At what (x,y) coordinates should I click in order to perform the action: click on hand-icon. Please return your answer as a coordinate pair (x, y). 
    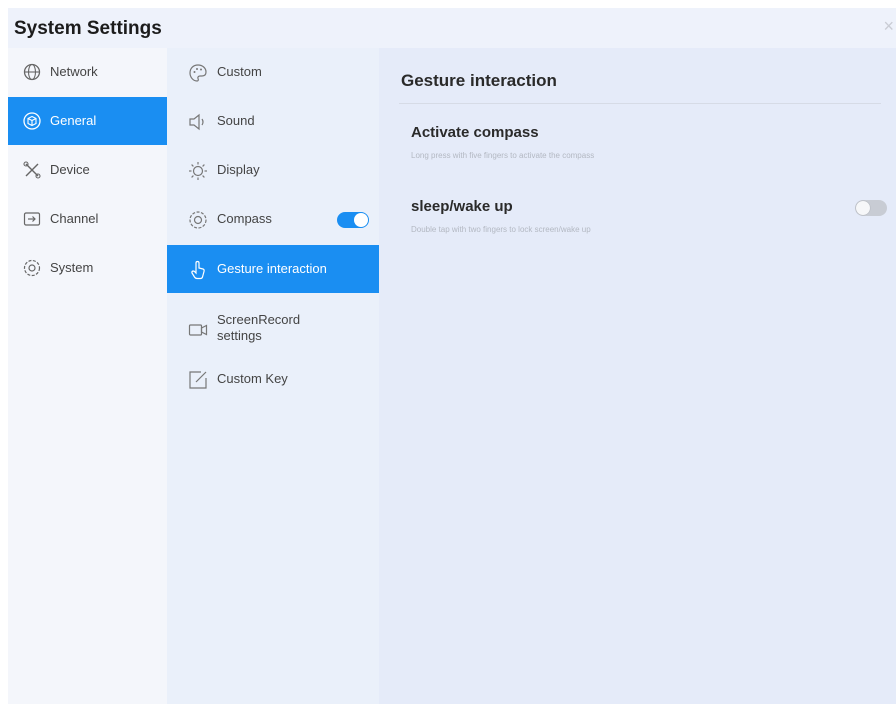
    Looking at the image, I should click on (198, 270).